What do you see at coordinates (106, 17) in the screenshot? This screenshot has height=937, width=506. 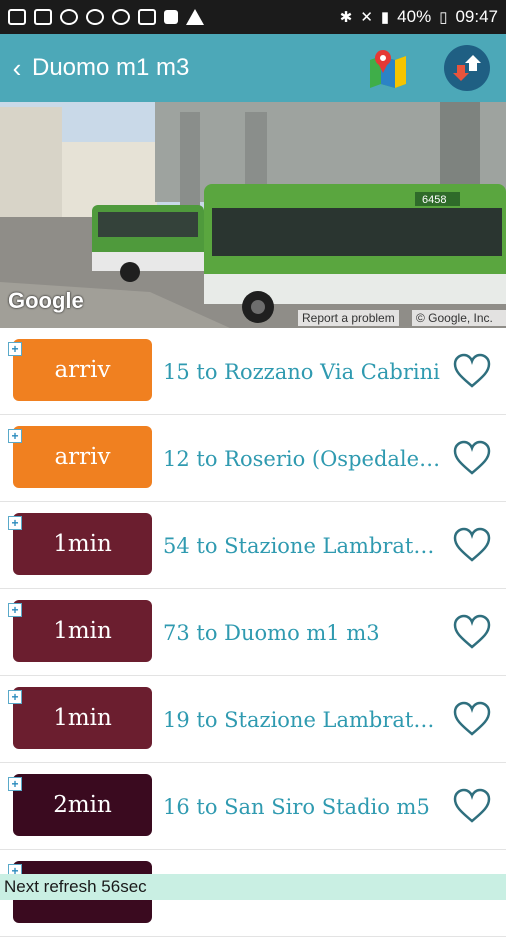 I see `notification-icons` at bounding box center [106, 17].